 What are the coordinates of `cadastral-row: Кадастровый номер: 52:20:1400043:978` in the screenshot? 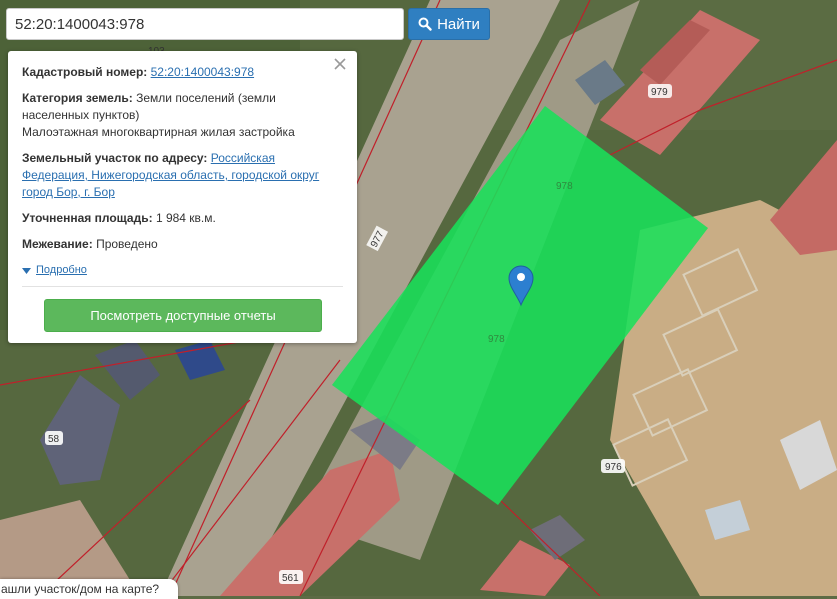 It's located at (182, 72).